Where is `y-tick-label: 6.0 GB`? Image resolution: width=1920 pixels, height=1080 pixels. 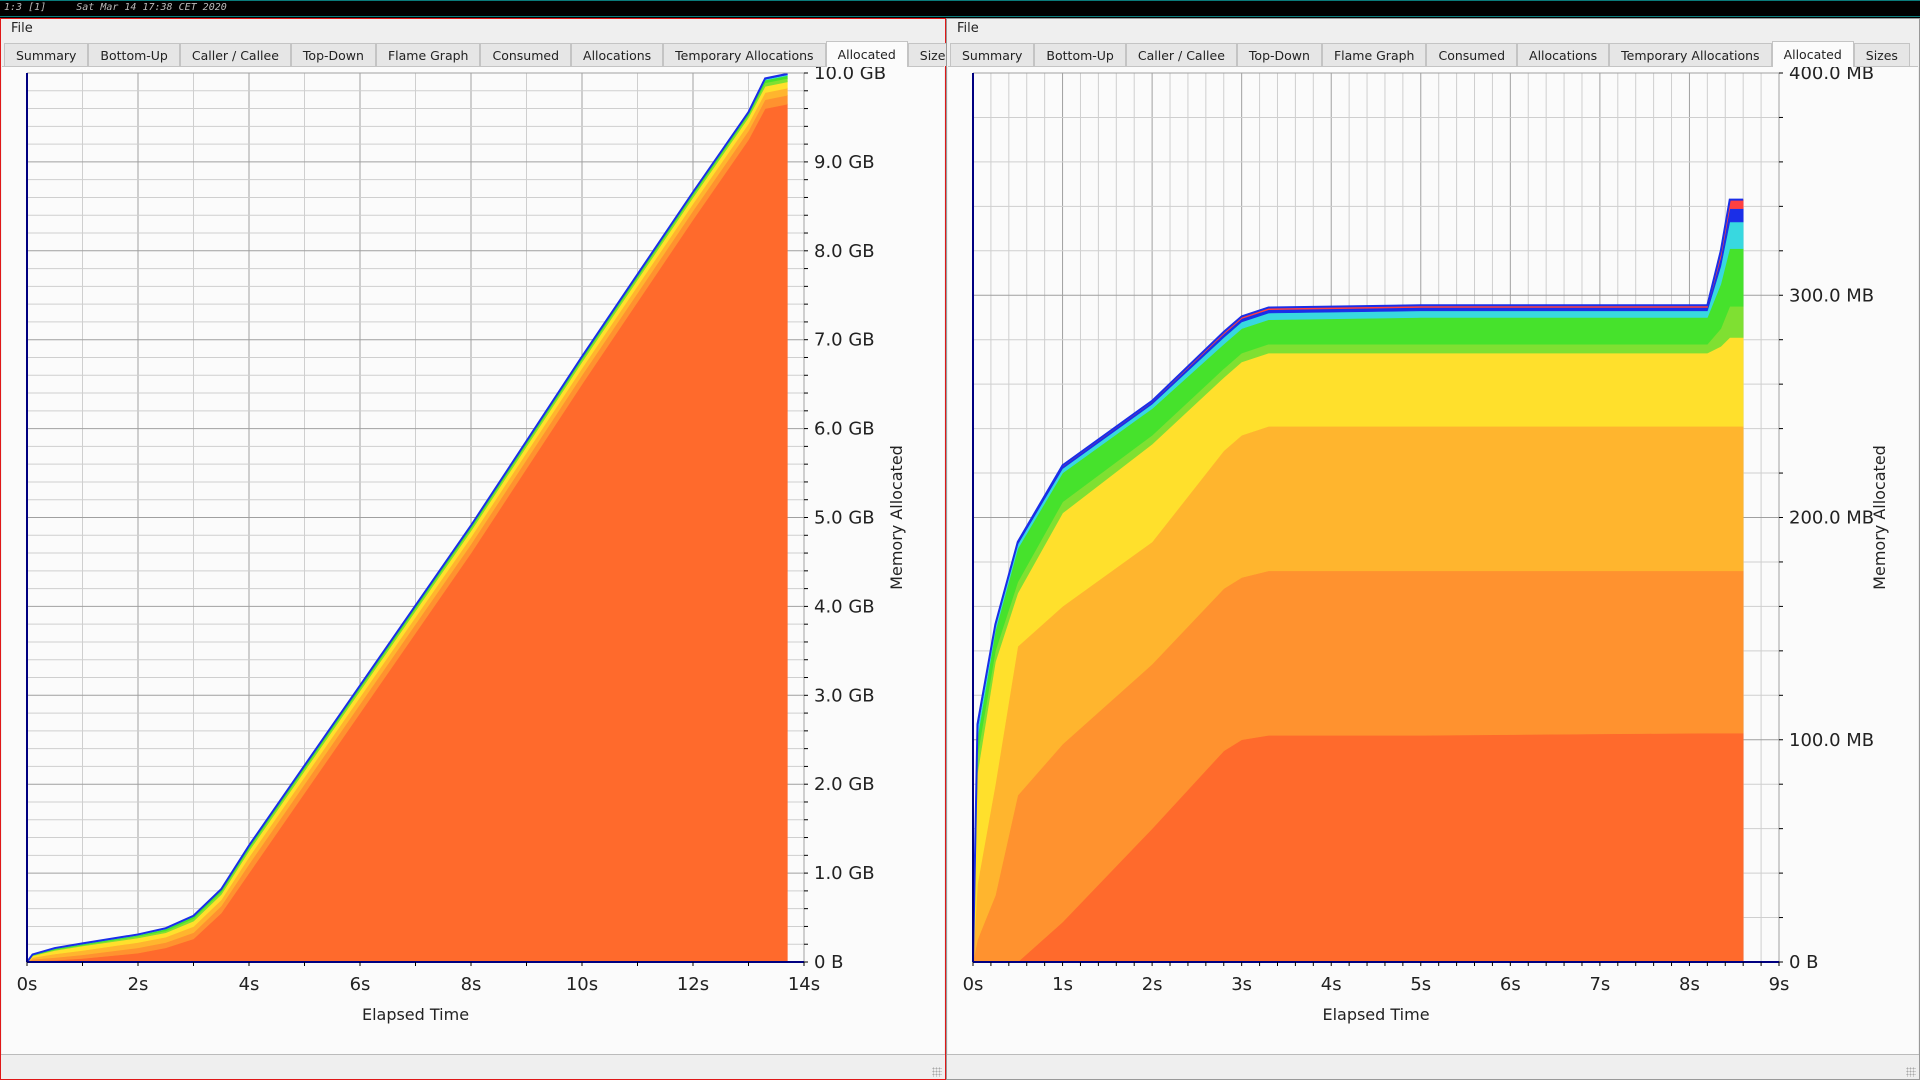
y-tick-label: 6.0 GB is located at coordinates (844, 429).